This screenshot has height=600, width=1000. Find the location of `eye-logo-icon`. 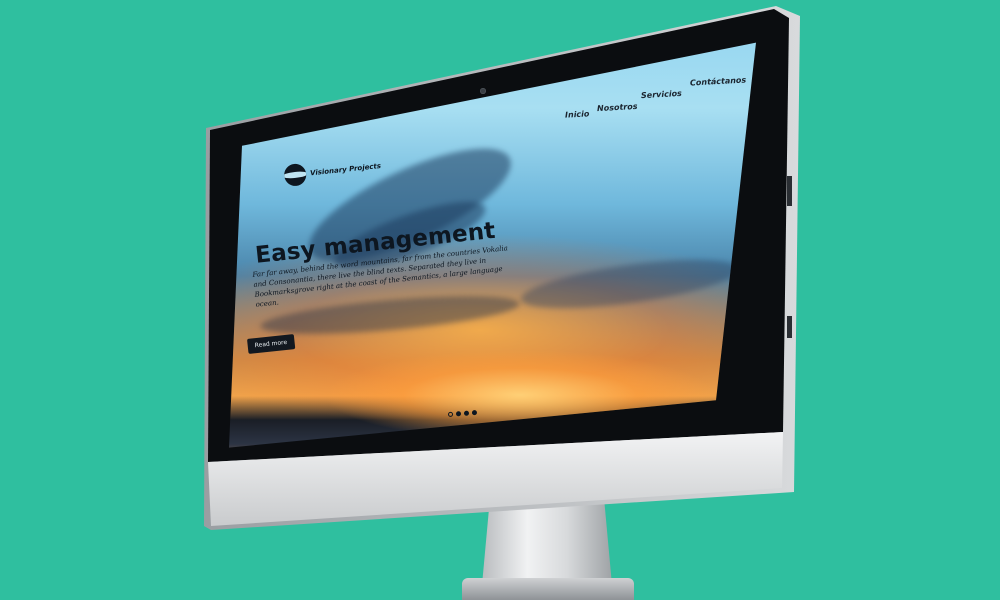

eye-logo-icon is located at coordinates (295, 175).